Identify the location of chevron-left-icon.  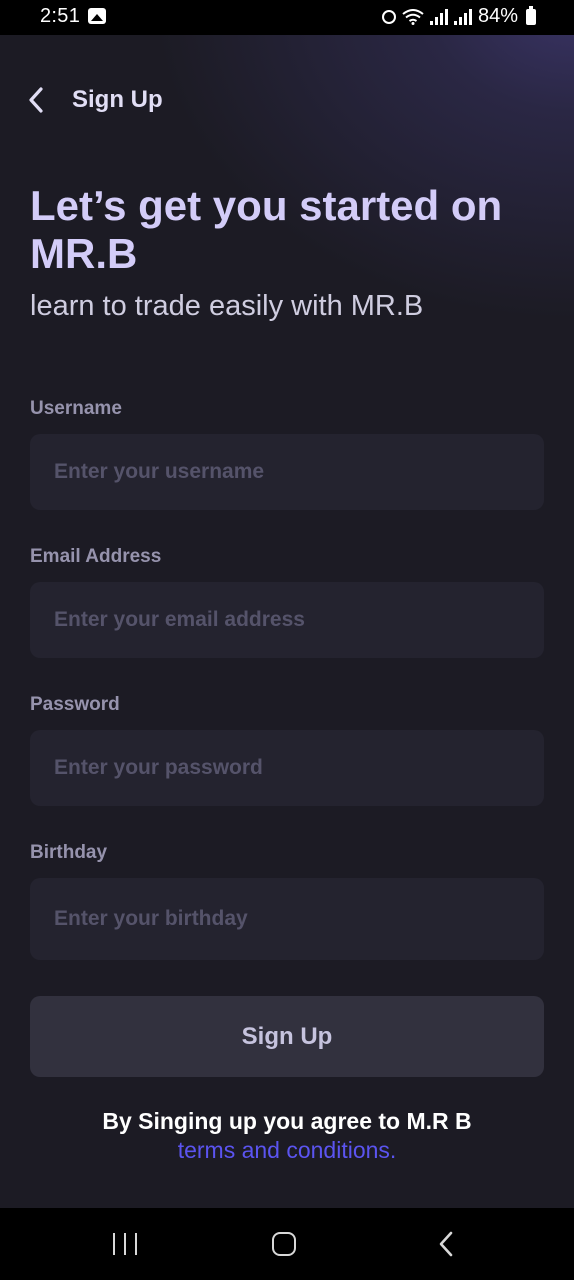
(36, 100).